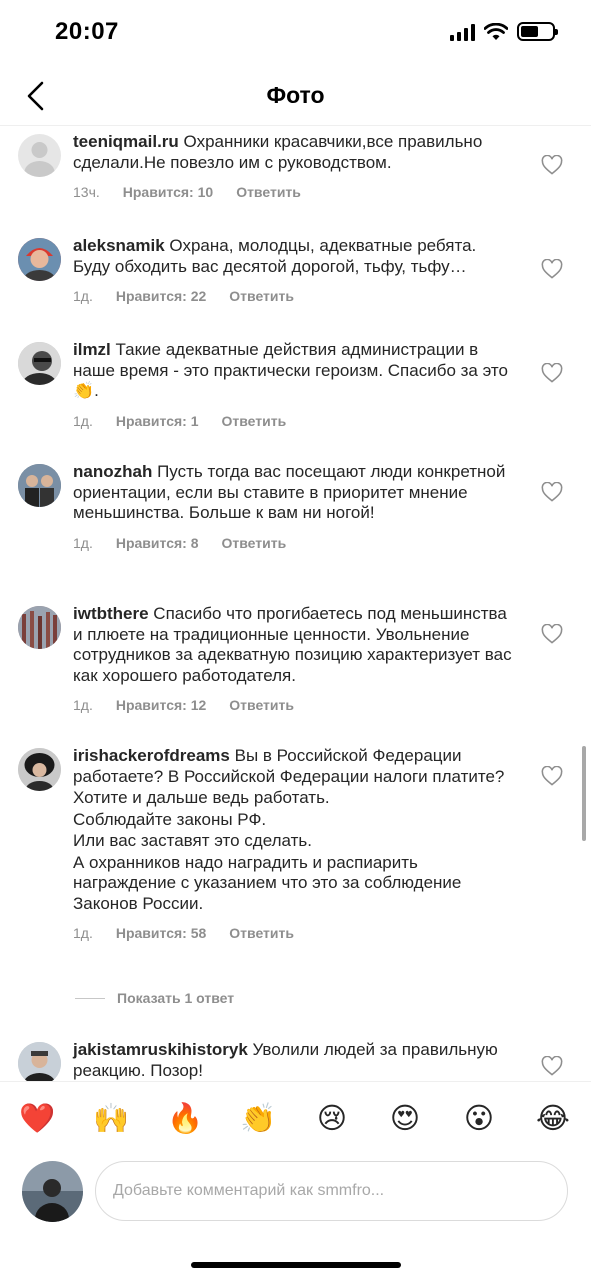 This screenshot has width=591, height=1280. I want to click on likes-count: Нравится: 58, so click(161, 933).